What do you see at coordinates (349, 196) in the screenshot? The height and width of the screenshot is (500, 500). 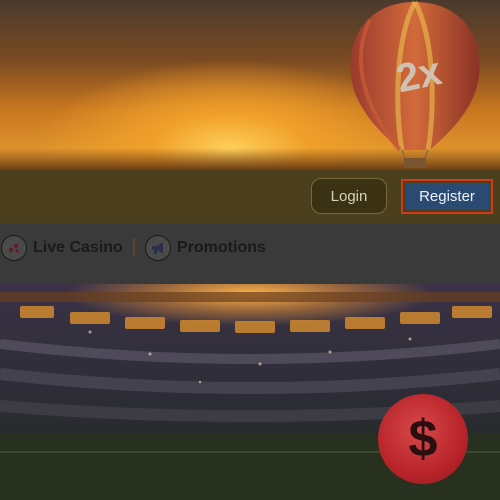 I see `login-button: Login` at bounding box center [349, 196].